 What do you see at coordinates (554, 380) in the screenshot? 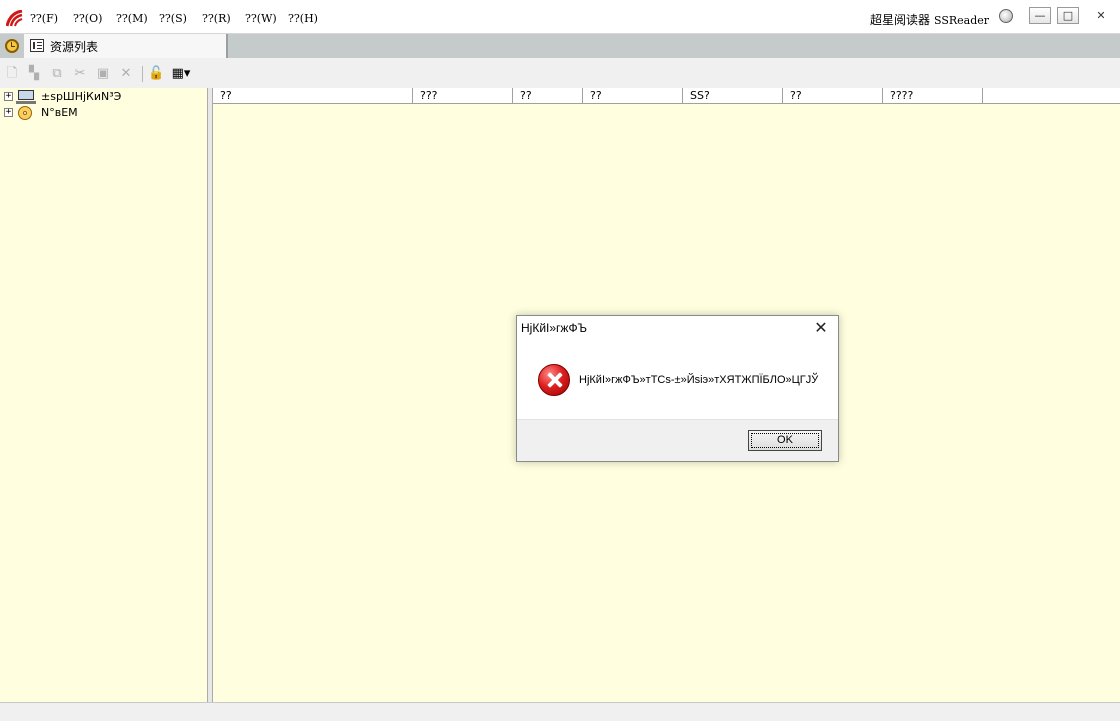
I see `error-icon` at bounding box center [554, 380].